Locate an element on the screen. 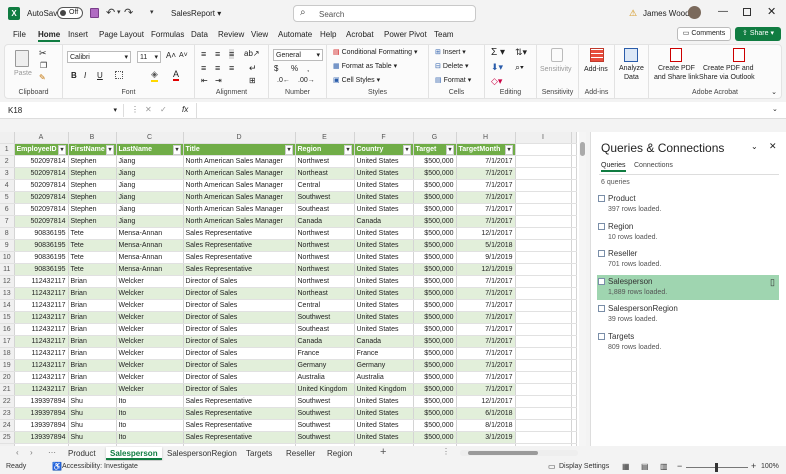  row-header: 4 is located at coordinates (7, 185).